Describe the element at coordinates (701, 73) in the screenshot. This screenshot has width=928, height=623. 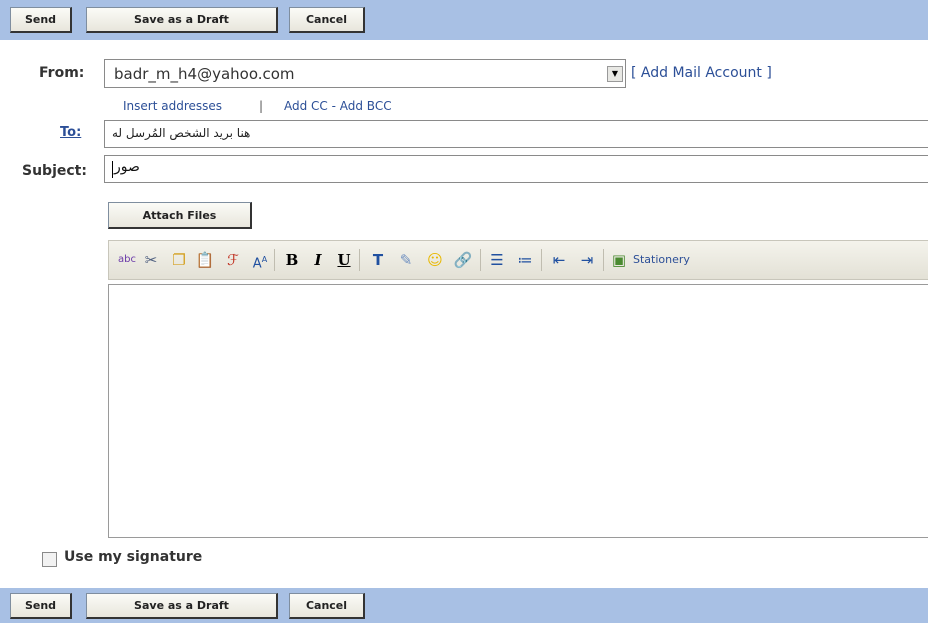
I see `add-mail-account-link: [ Add Mail Account ]` at that location.